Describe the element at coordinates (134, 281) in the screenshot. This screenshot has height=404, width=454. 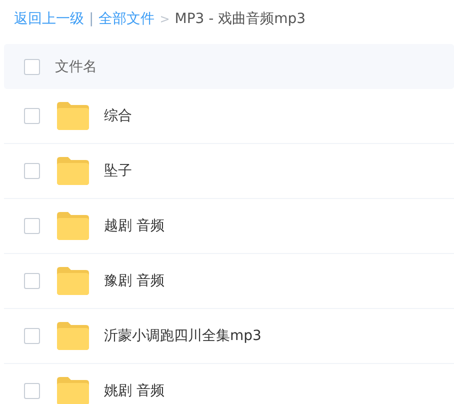
I see `file-name: 豫剧 音频` at that location.